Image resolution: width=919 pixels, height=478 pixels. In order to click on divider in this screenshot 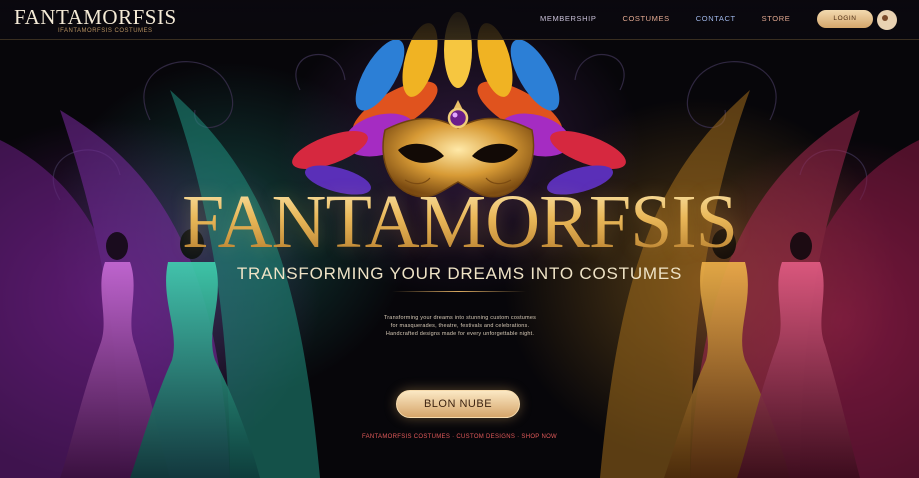, I will do `click(459, 291)`.